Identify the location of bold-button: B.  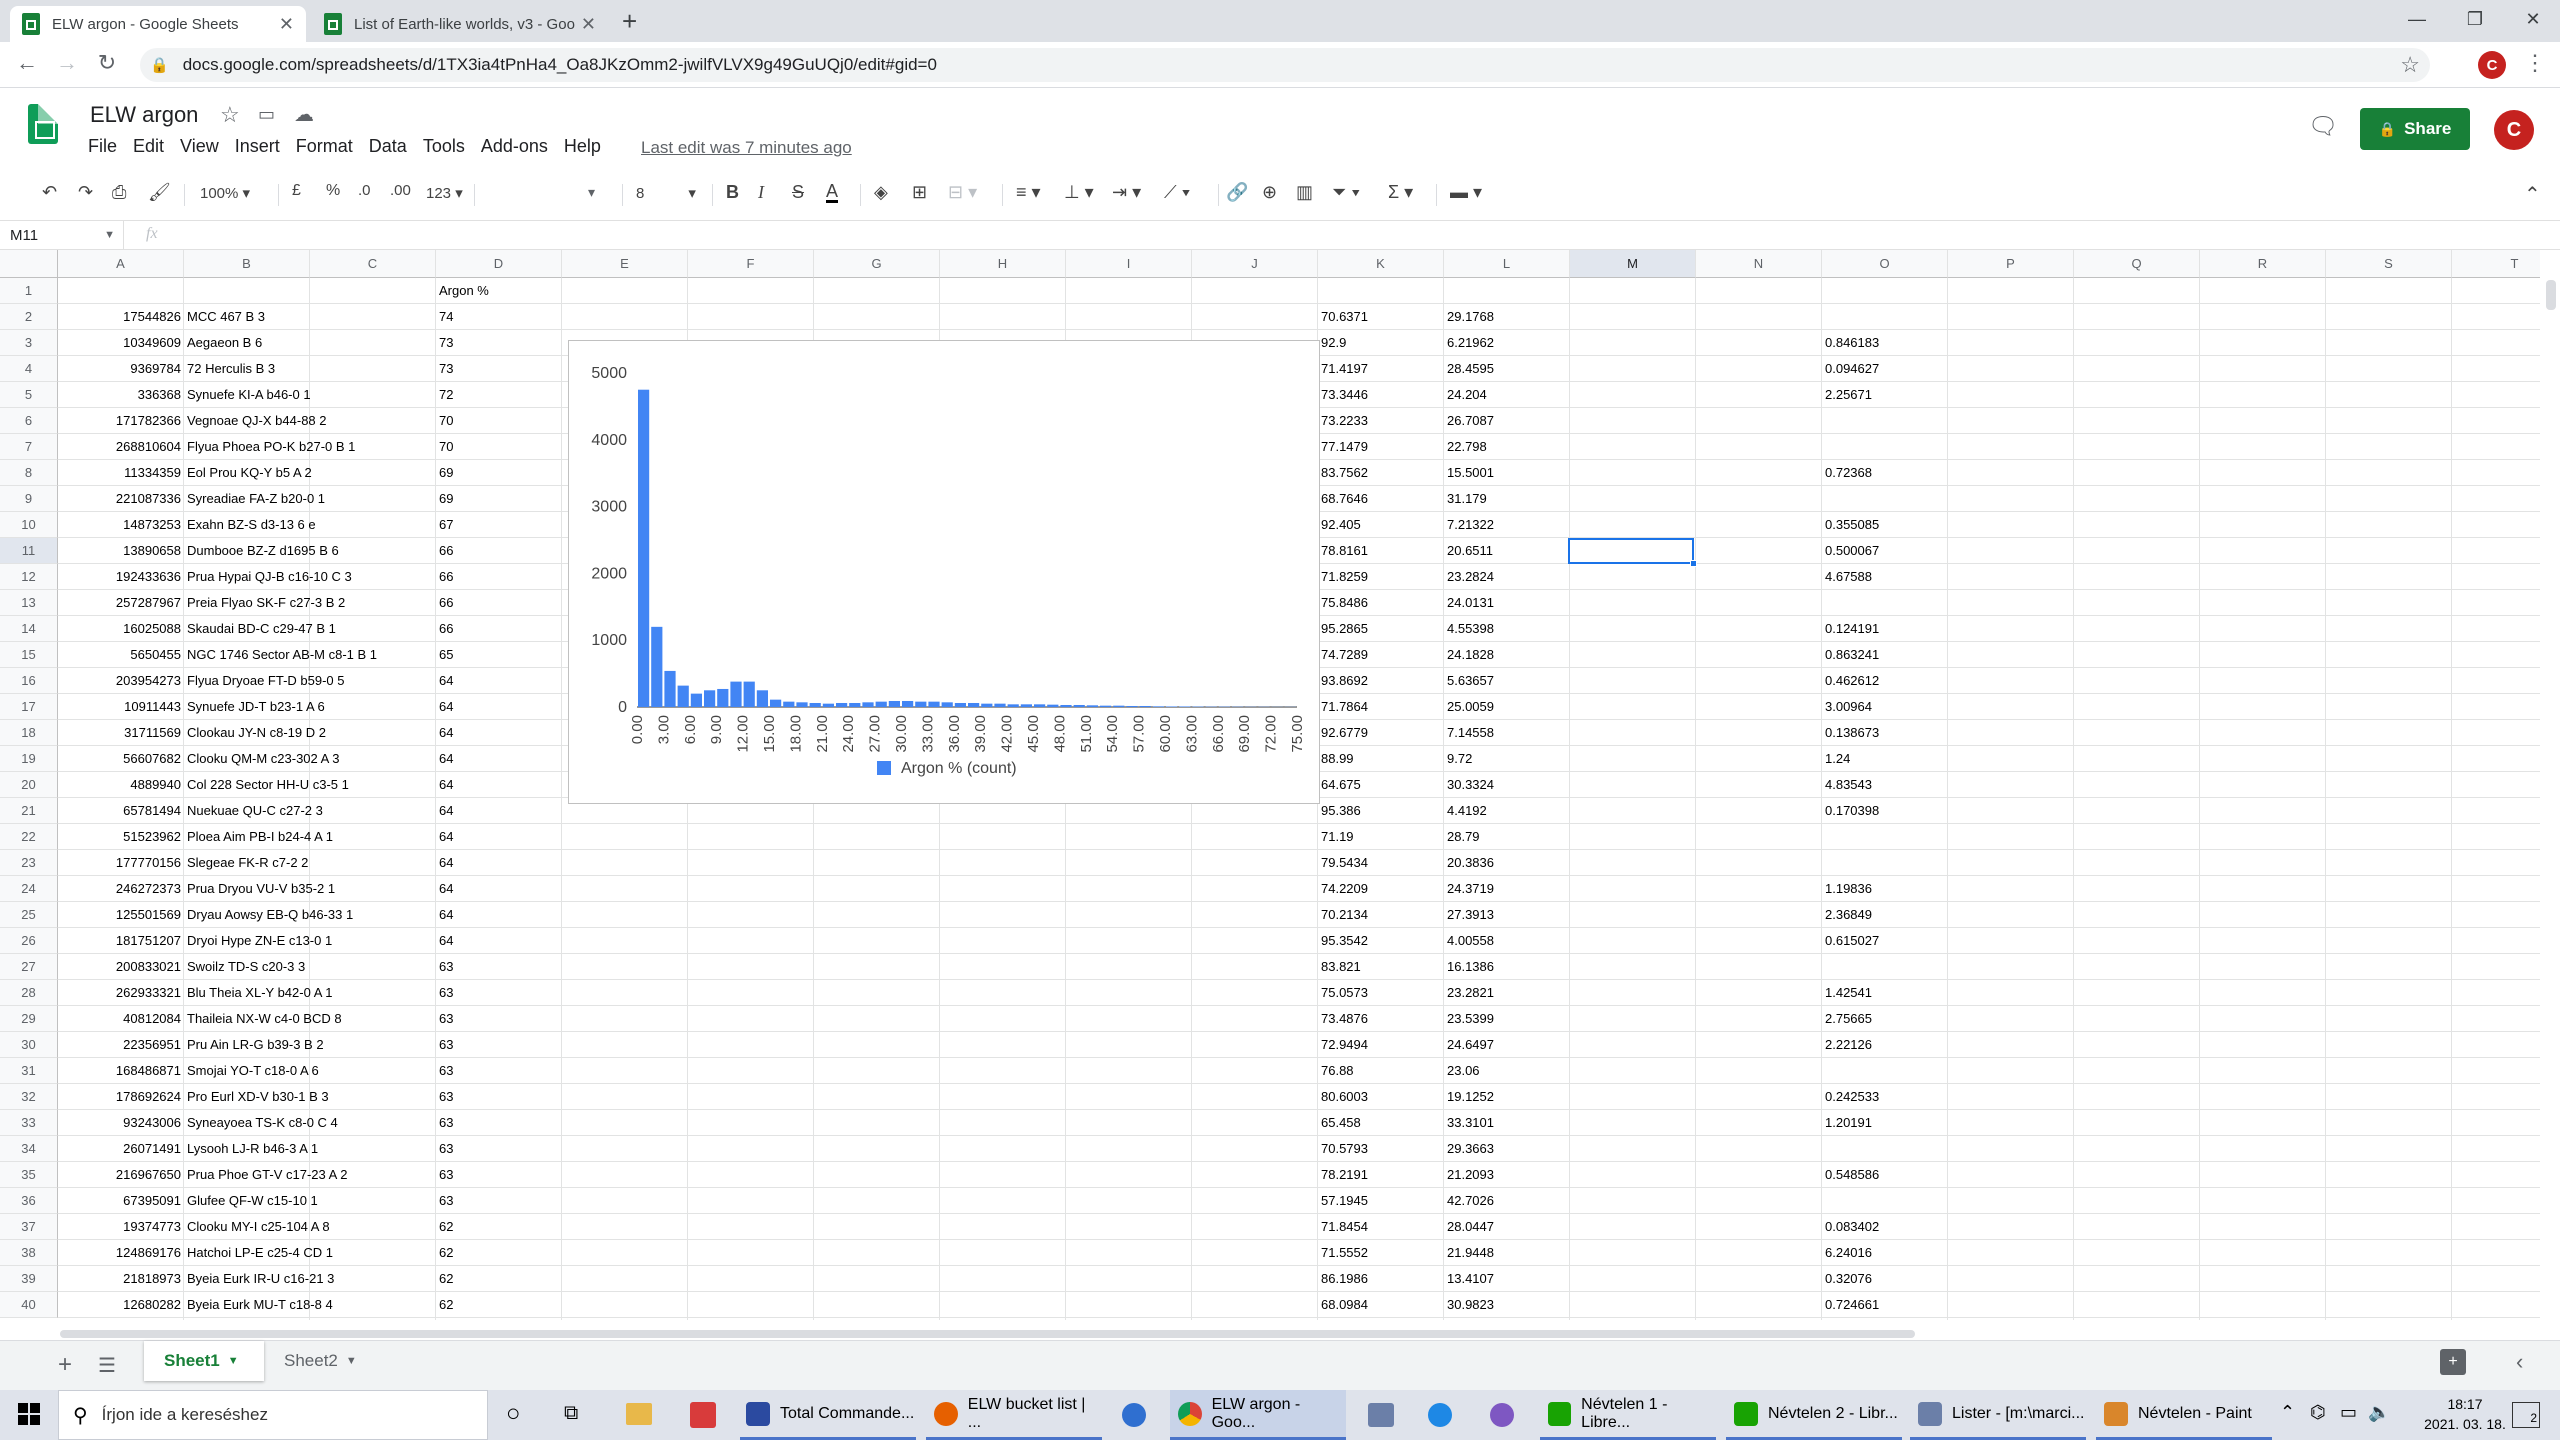
(732, 192).